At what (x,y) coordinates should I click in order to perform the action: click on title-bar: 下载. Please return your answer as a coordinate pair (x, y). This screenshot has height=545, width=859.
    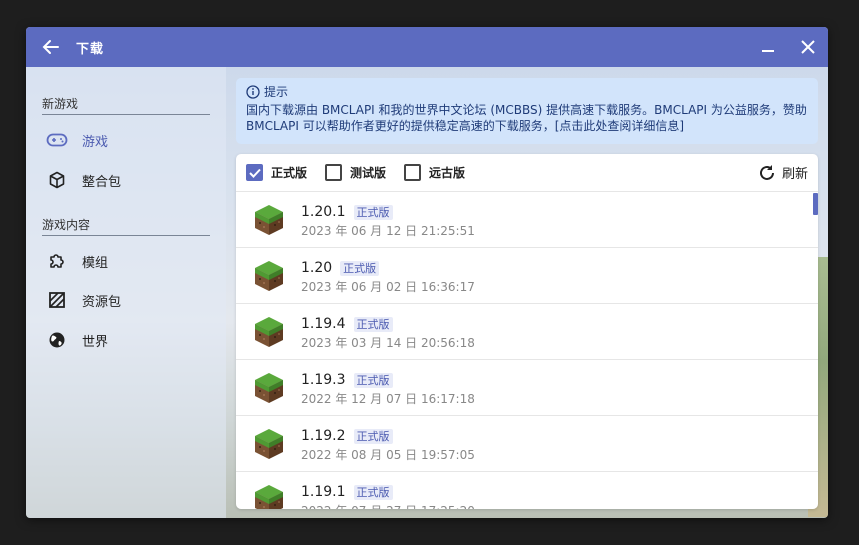
    Looking at the image, I should click on (427, 47).